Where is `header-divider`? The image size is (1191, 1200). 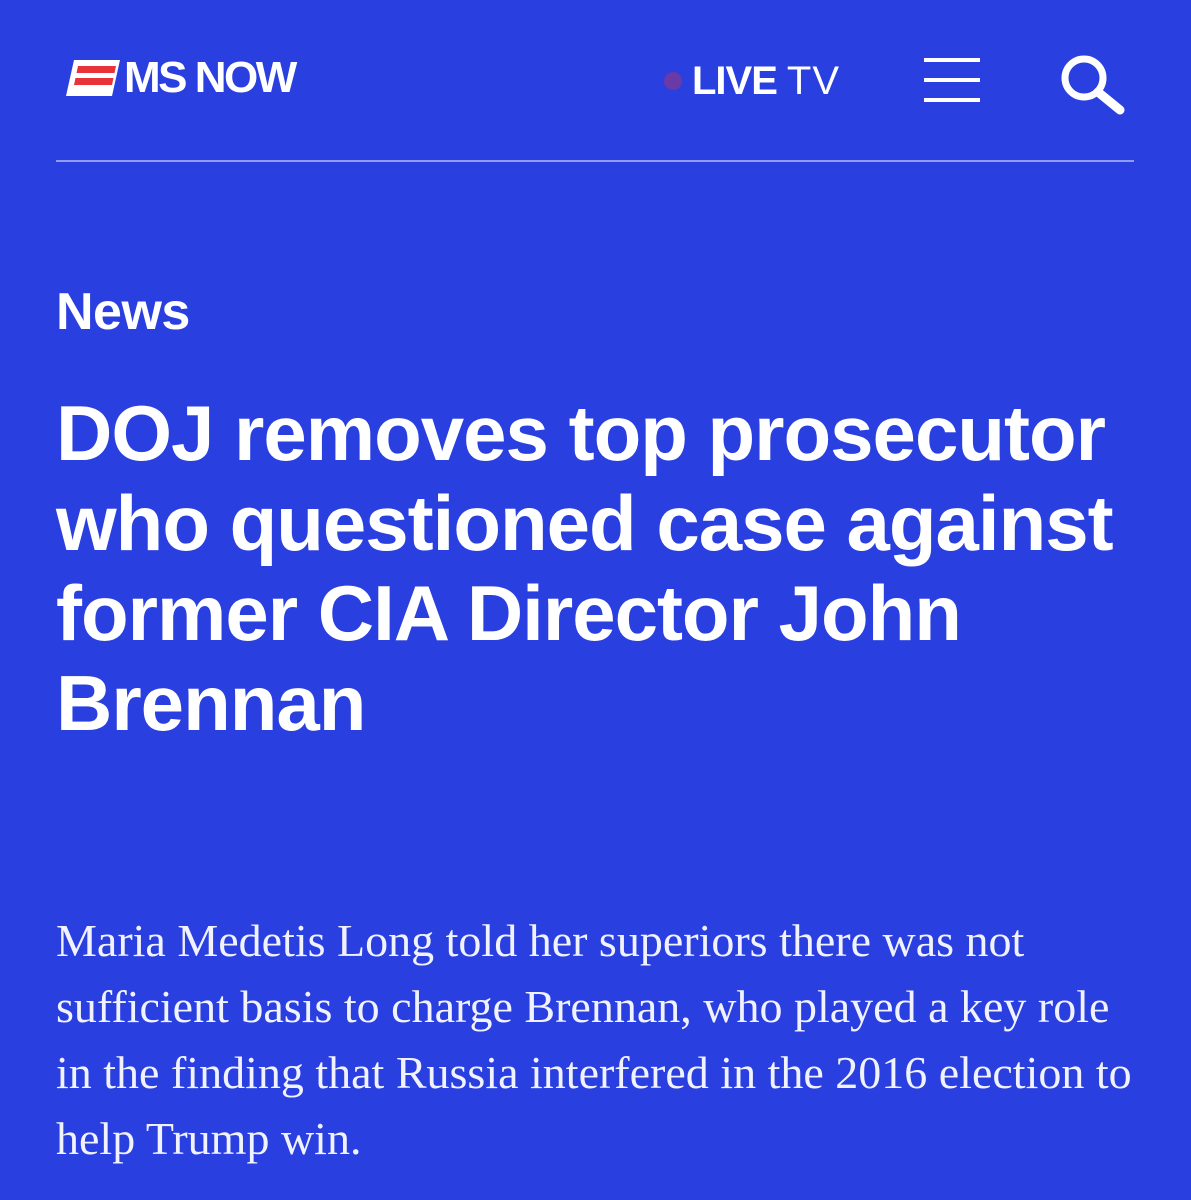
header-divider is located at coordinates (595, 161).